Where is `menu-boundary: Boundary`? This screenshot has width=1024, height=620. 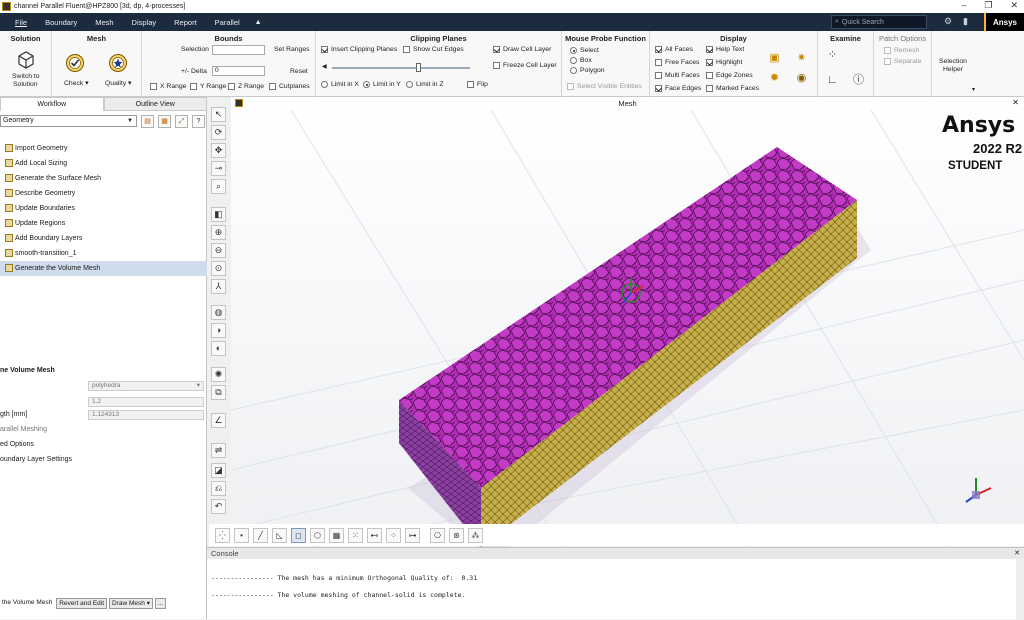 menu-boundary: Boundary is located at coordinates (61, 22).